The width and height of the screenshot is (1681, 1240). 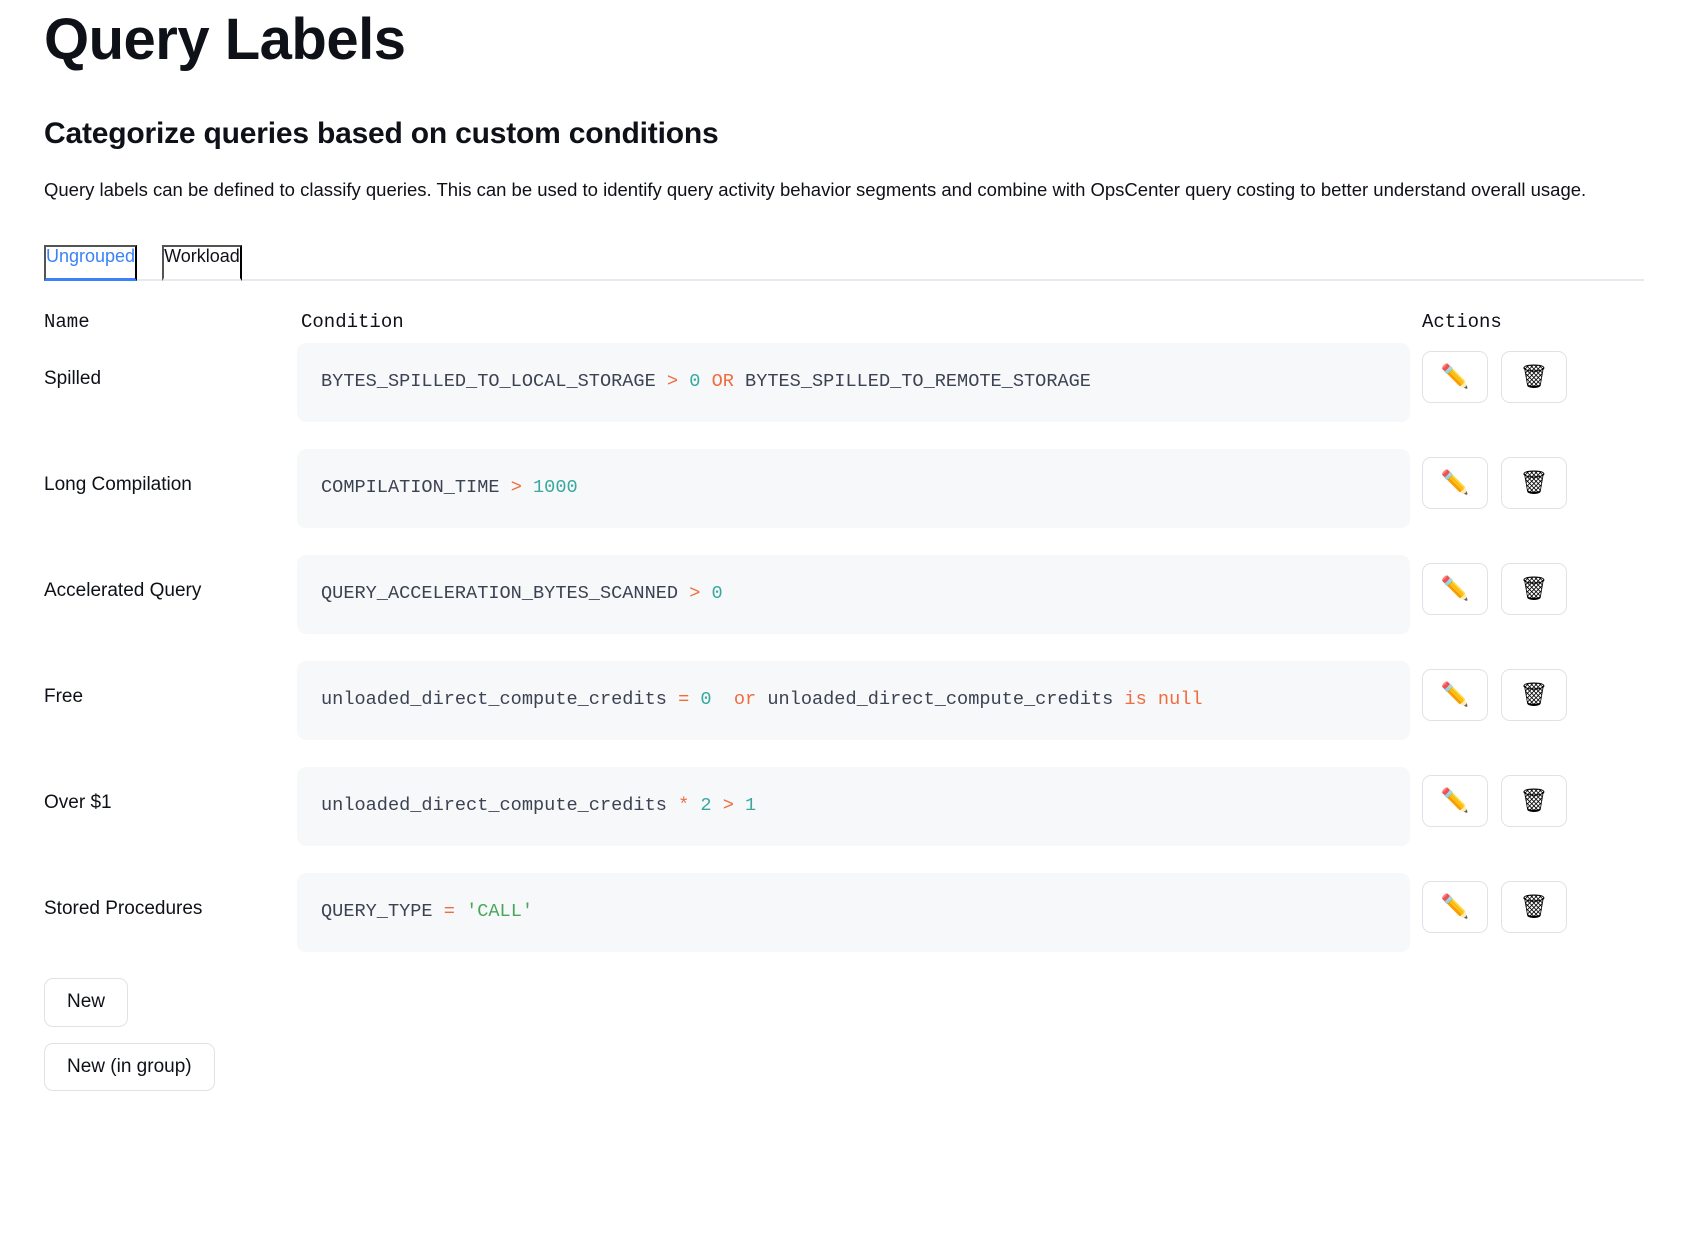 I want to click on column-header-condition: Condition, so click(x=352, y=321).